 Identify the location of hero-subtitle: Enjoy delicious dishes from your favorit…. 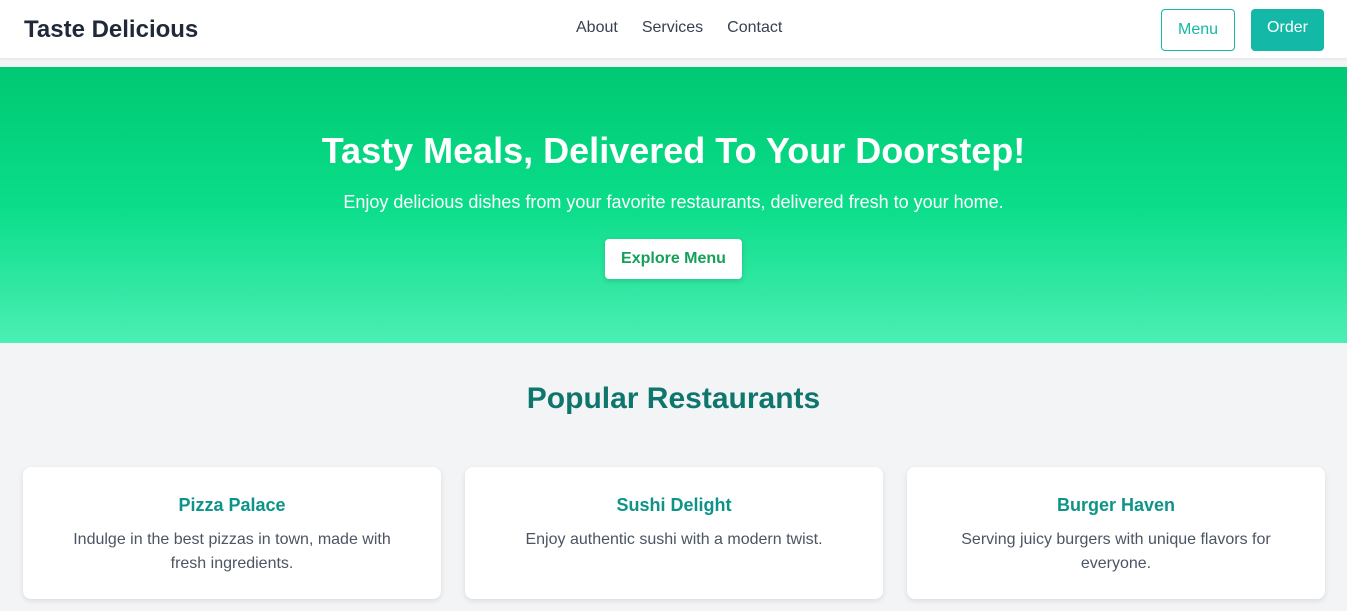
(673, 202).